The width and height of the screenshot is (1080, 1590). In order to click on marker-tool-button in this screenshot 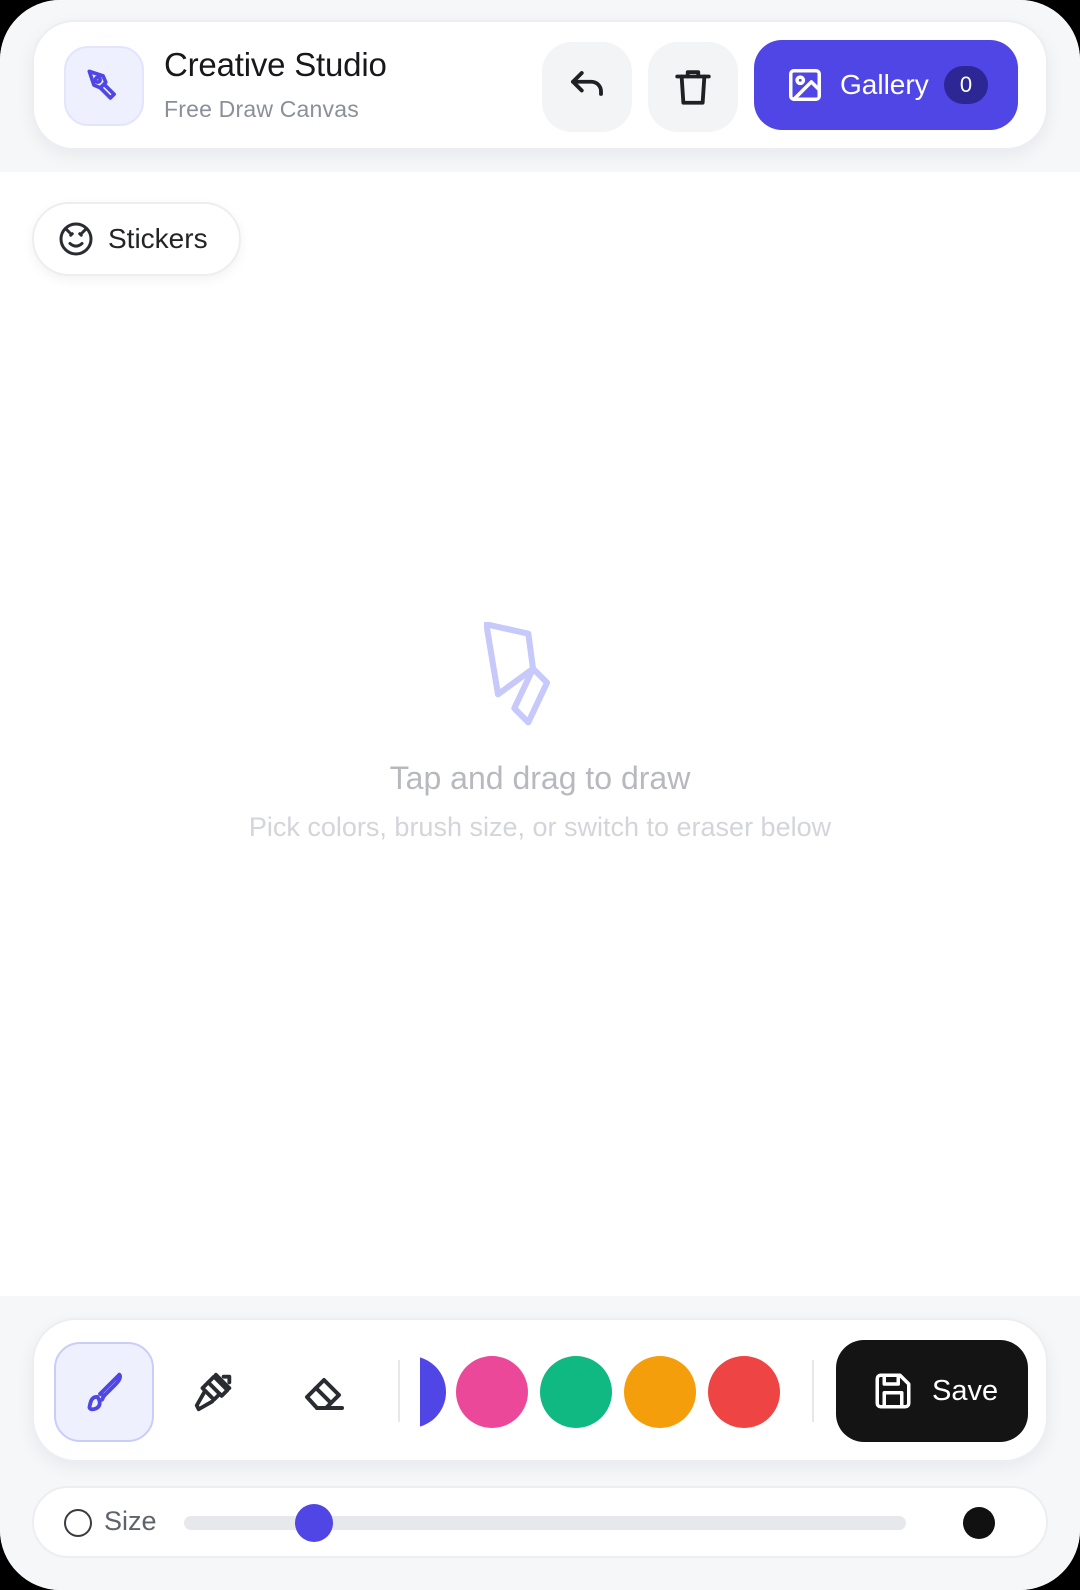, I will do `click(214, 1392)`.